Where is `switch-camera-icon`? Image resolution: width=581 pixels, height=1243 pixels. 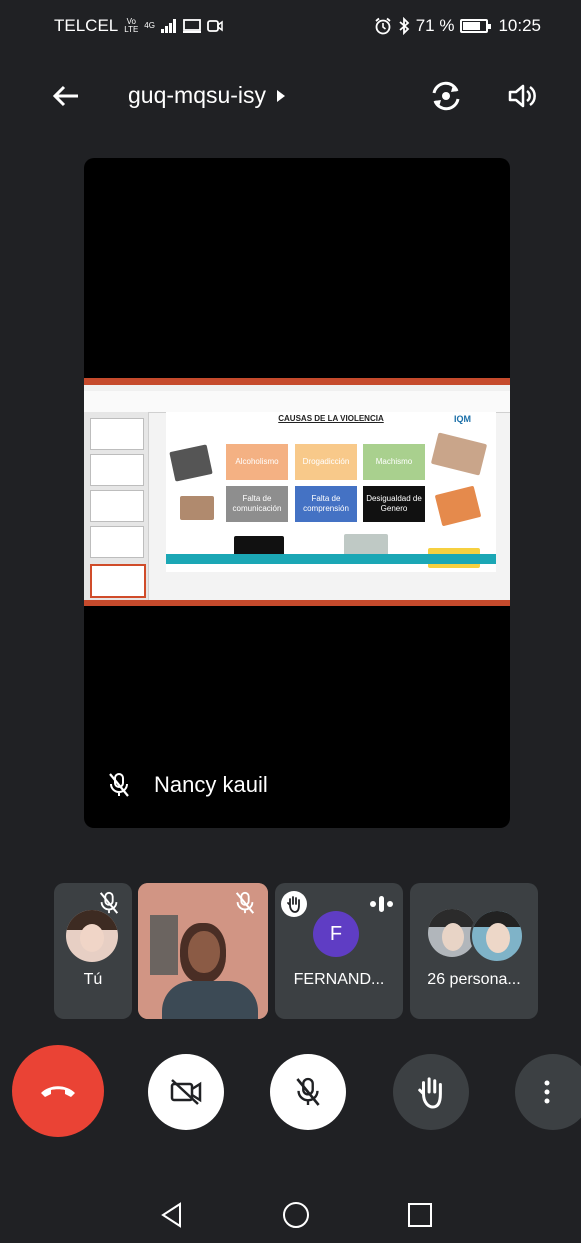 switch-camera-icon is located at coordinates (446, 96).